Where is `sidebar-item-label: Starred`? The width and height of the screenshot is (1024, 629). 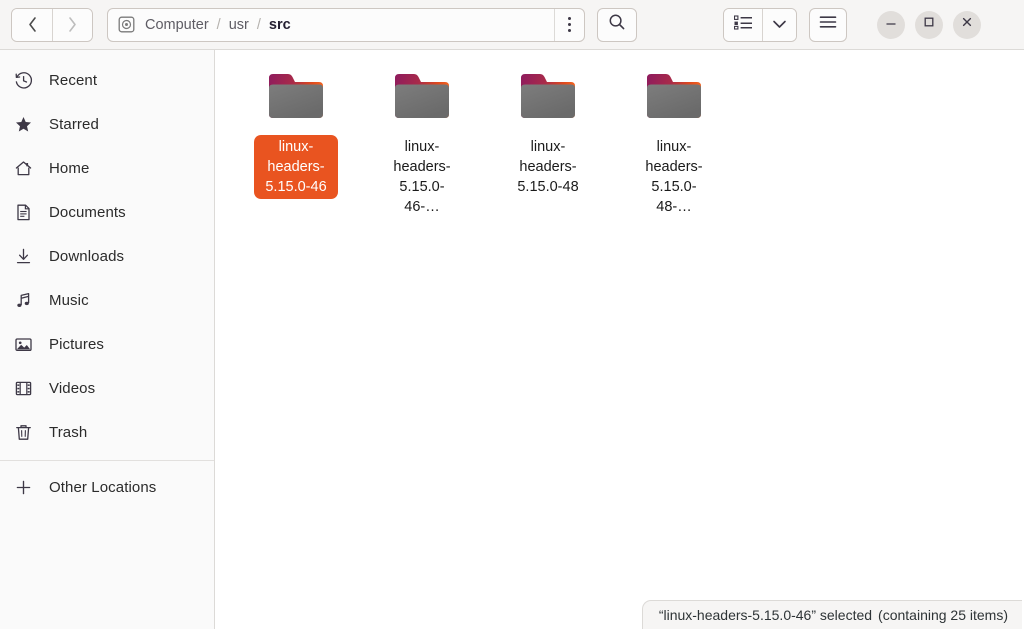
sidebar-item-label: Starred is located at coordinates (74, 124).